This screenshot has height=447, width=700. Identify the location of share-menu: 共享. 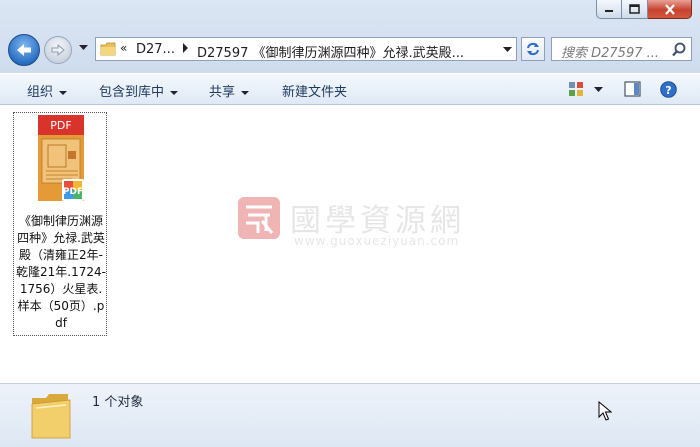
(229, 90).